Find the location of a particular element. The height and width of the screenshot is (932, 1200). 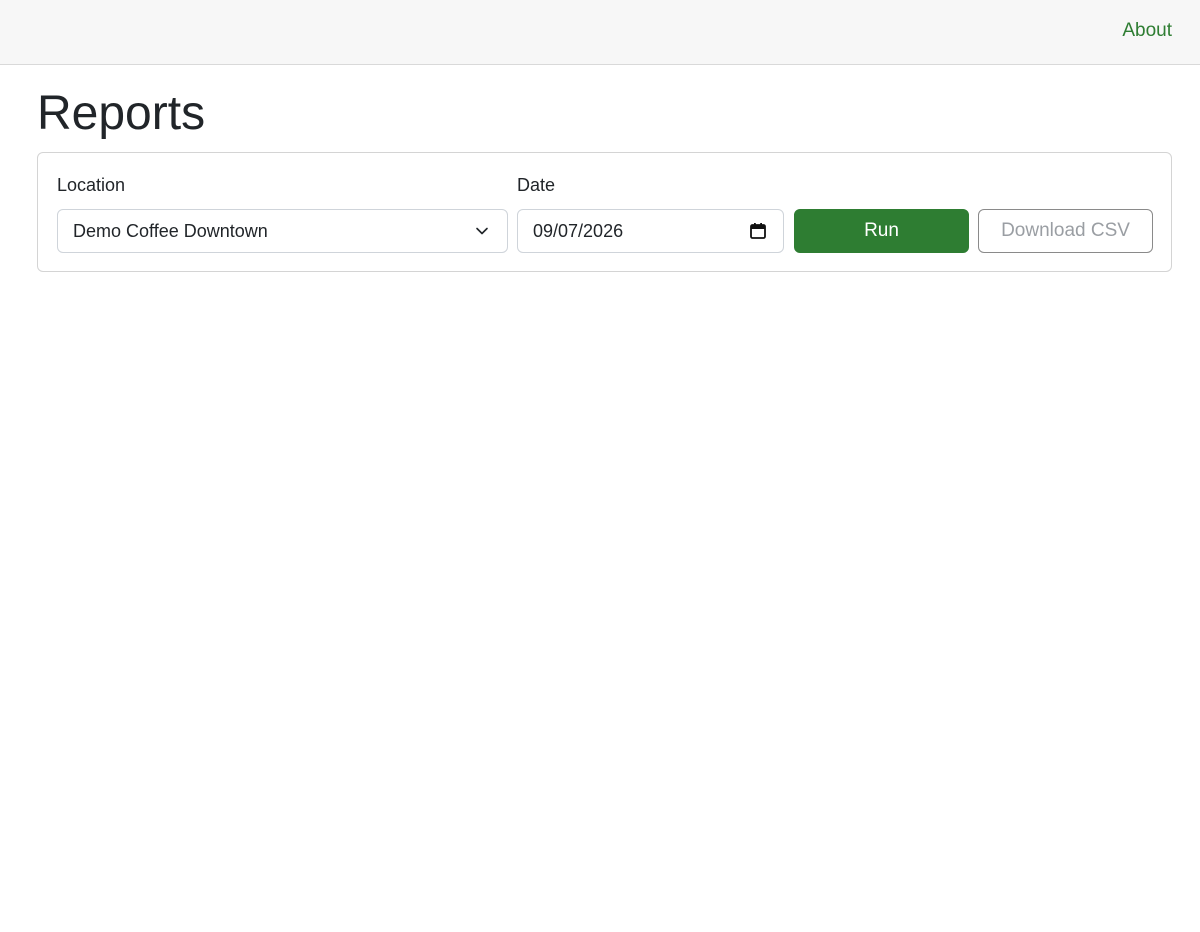

about-link: About is located at coordinates (1147, 31).